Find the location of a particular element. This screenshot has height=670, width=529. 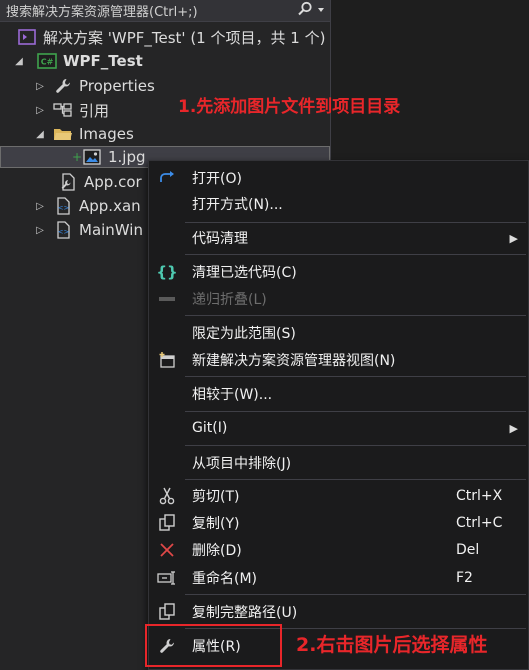

menu-item-copy-full-path: 复制完整路径(U) is located at coordinates (338, 612).